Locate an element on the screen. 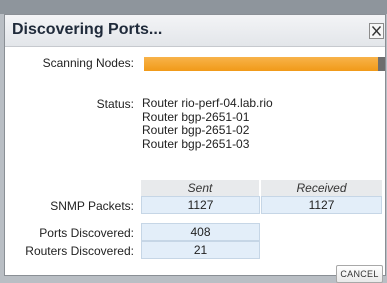  cancel-button: CANCEL is located at coordinates (359, 274).